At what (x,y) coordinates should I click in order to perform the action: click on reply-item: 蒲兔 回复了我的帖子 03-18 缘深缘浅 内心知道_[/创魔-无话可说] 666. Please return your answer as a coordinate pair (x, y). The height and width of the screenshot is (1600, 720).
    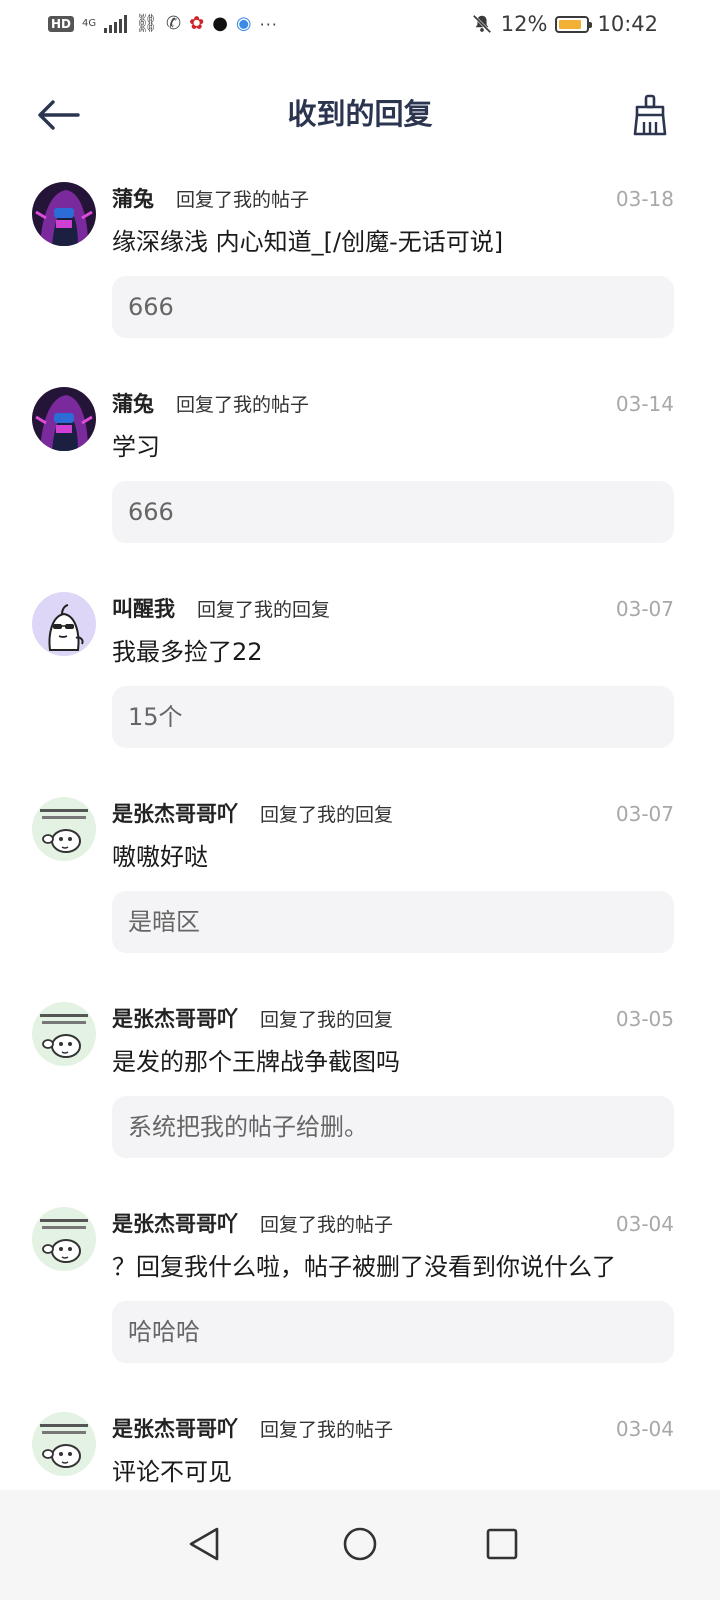
    Looking at the image, I should click on (360, 282).